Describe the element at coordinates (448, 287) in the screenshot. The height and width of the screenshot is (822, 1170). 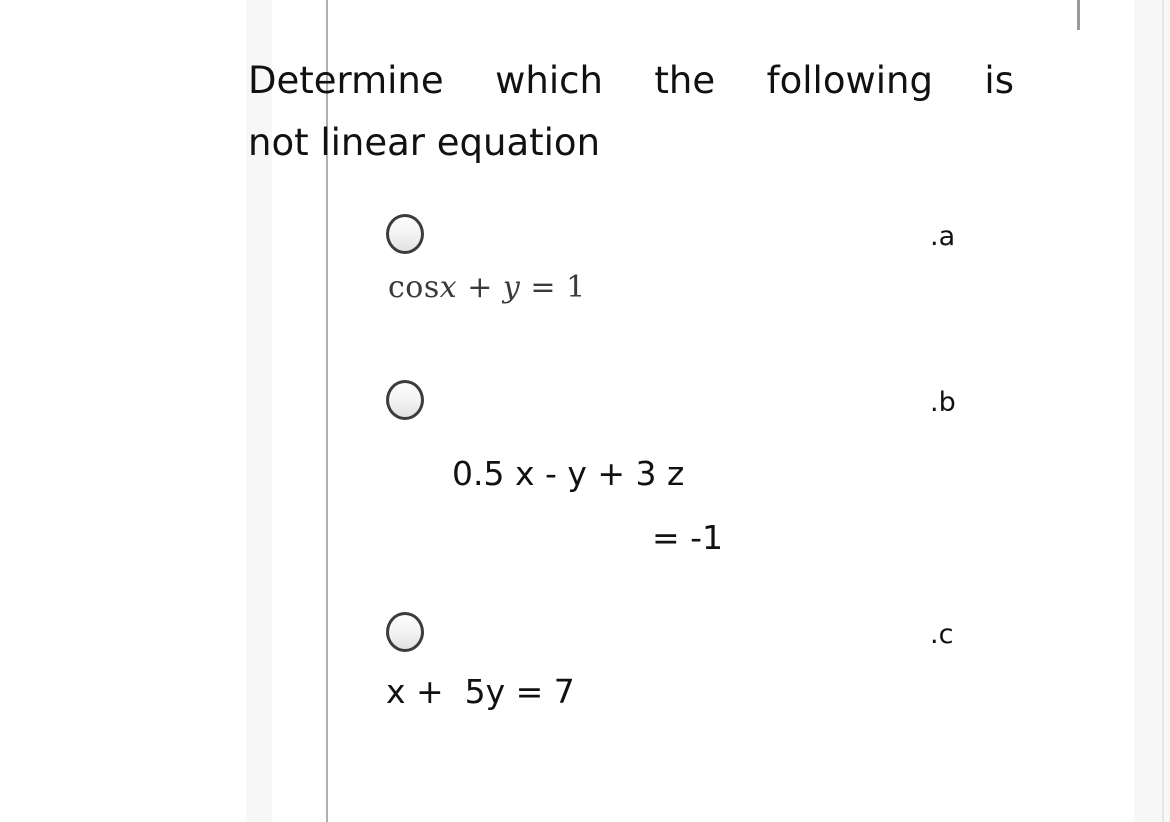
I see `option-a-variable-x: x` at that location.